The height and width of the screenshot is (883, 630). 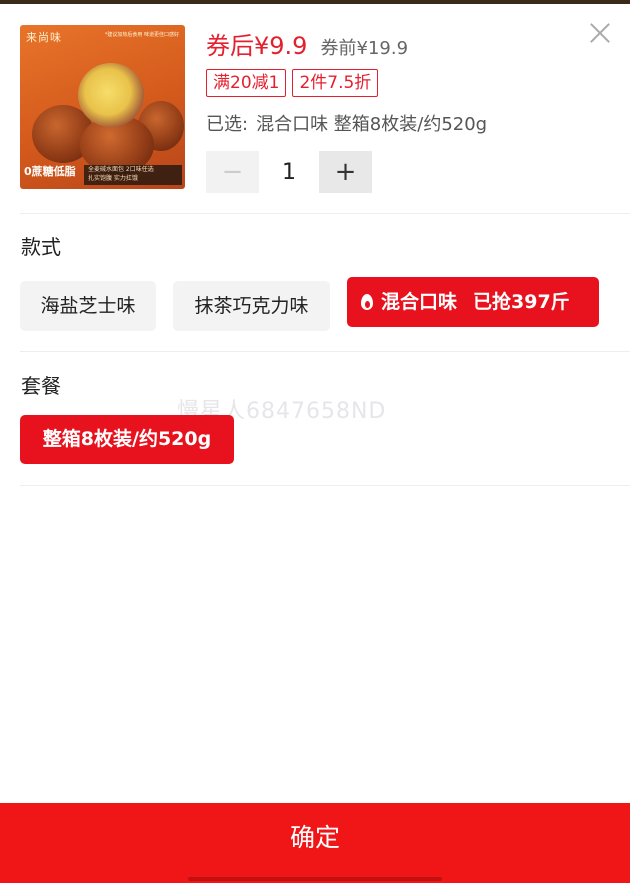 What do you see at coordinates (315, 879) in the screenshot?
I see `home-indicator` at bounding box center [315, 879].